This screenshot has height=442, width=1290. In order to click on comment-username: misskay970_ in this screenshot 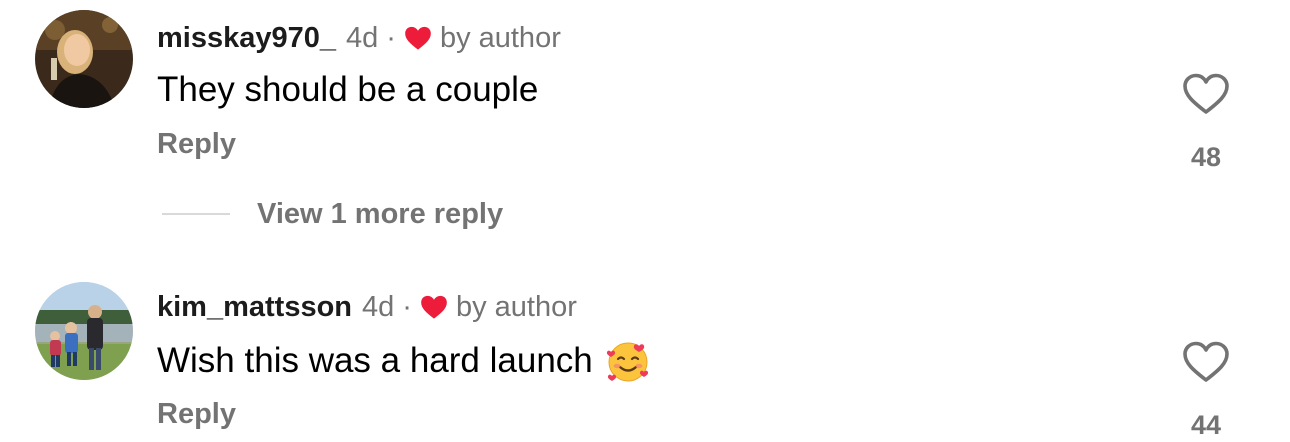, I will do `click(246, 38)`.